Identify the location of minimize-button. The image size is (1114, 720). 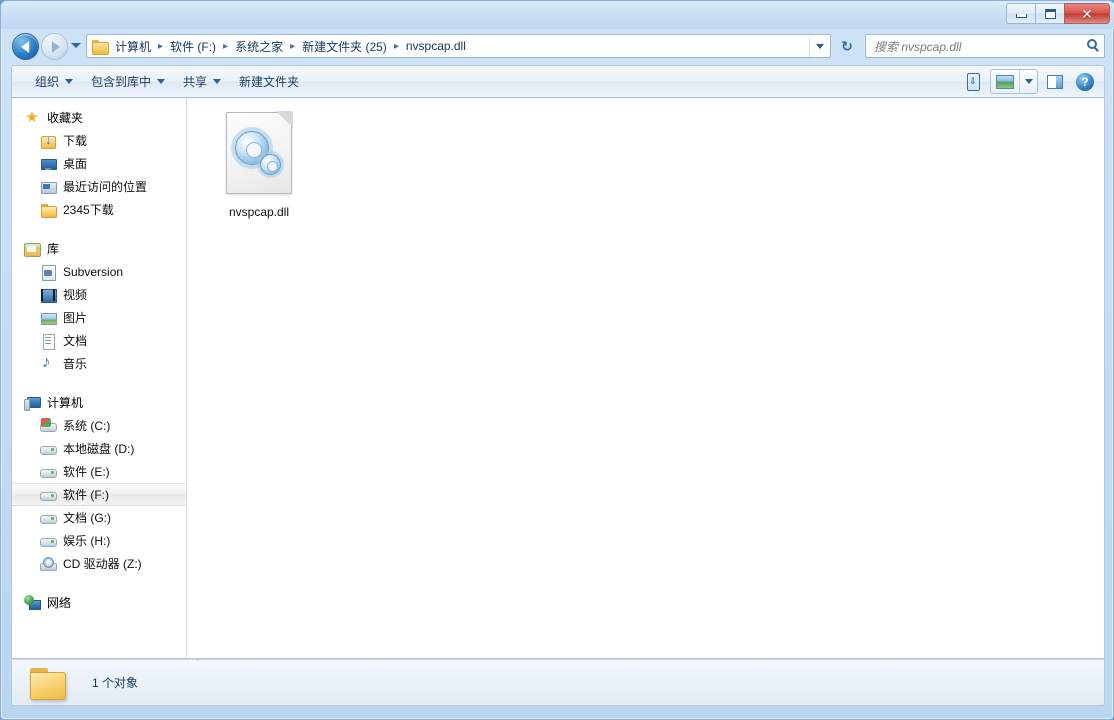
(1020, 13).